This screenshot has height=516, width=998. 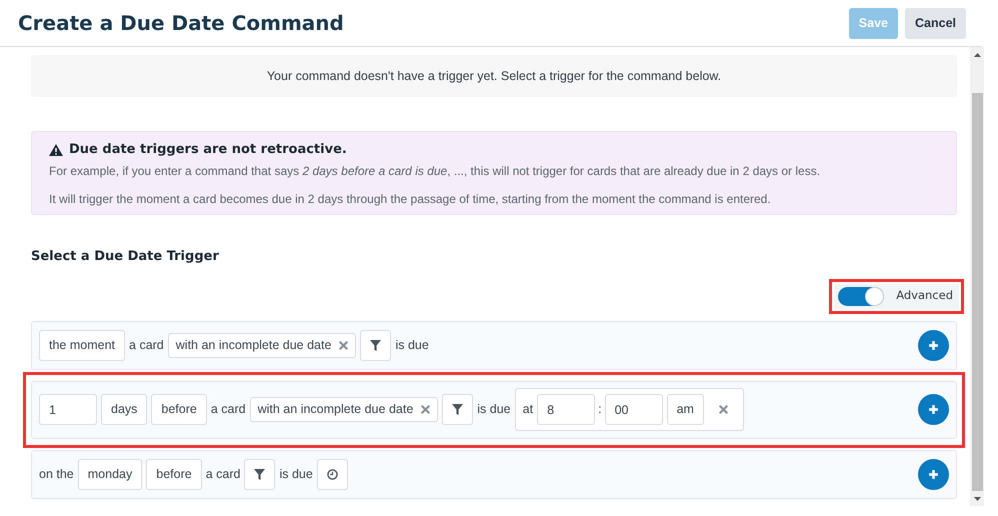 What do you see at coordinates (977, 499) in the screenshot?
I see `scroll-down-icon` at bounding box center [977, 499].